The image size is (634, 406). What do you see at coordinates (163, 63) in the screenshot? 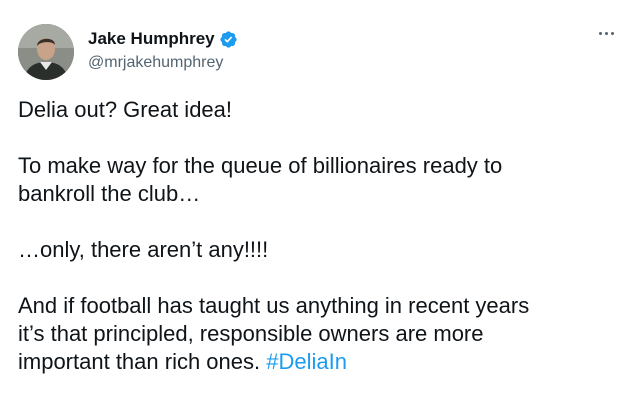
I see `author-handle: @mrjakehumphrey` at bounding box center [163, 63].